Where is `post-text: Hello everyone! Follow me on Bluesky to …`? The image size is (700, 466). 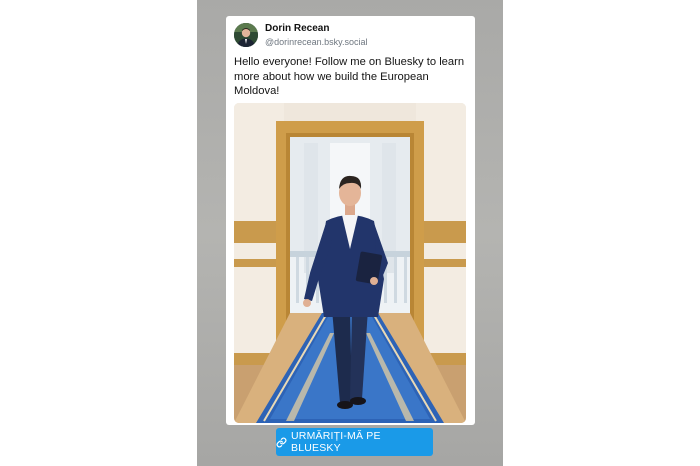 post-text: Hello everyone! Follow me on Bluesky to … is located at coordinates (349, 76).